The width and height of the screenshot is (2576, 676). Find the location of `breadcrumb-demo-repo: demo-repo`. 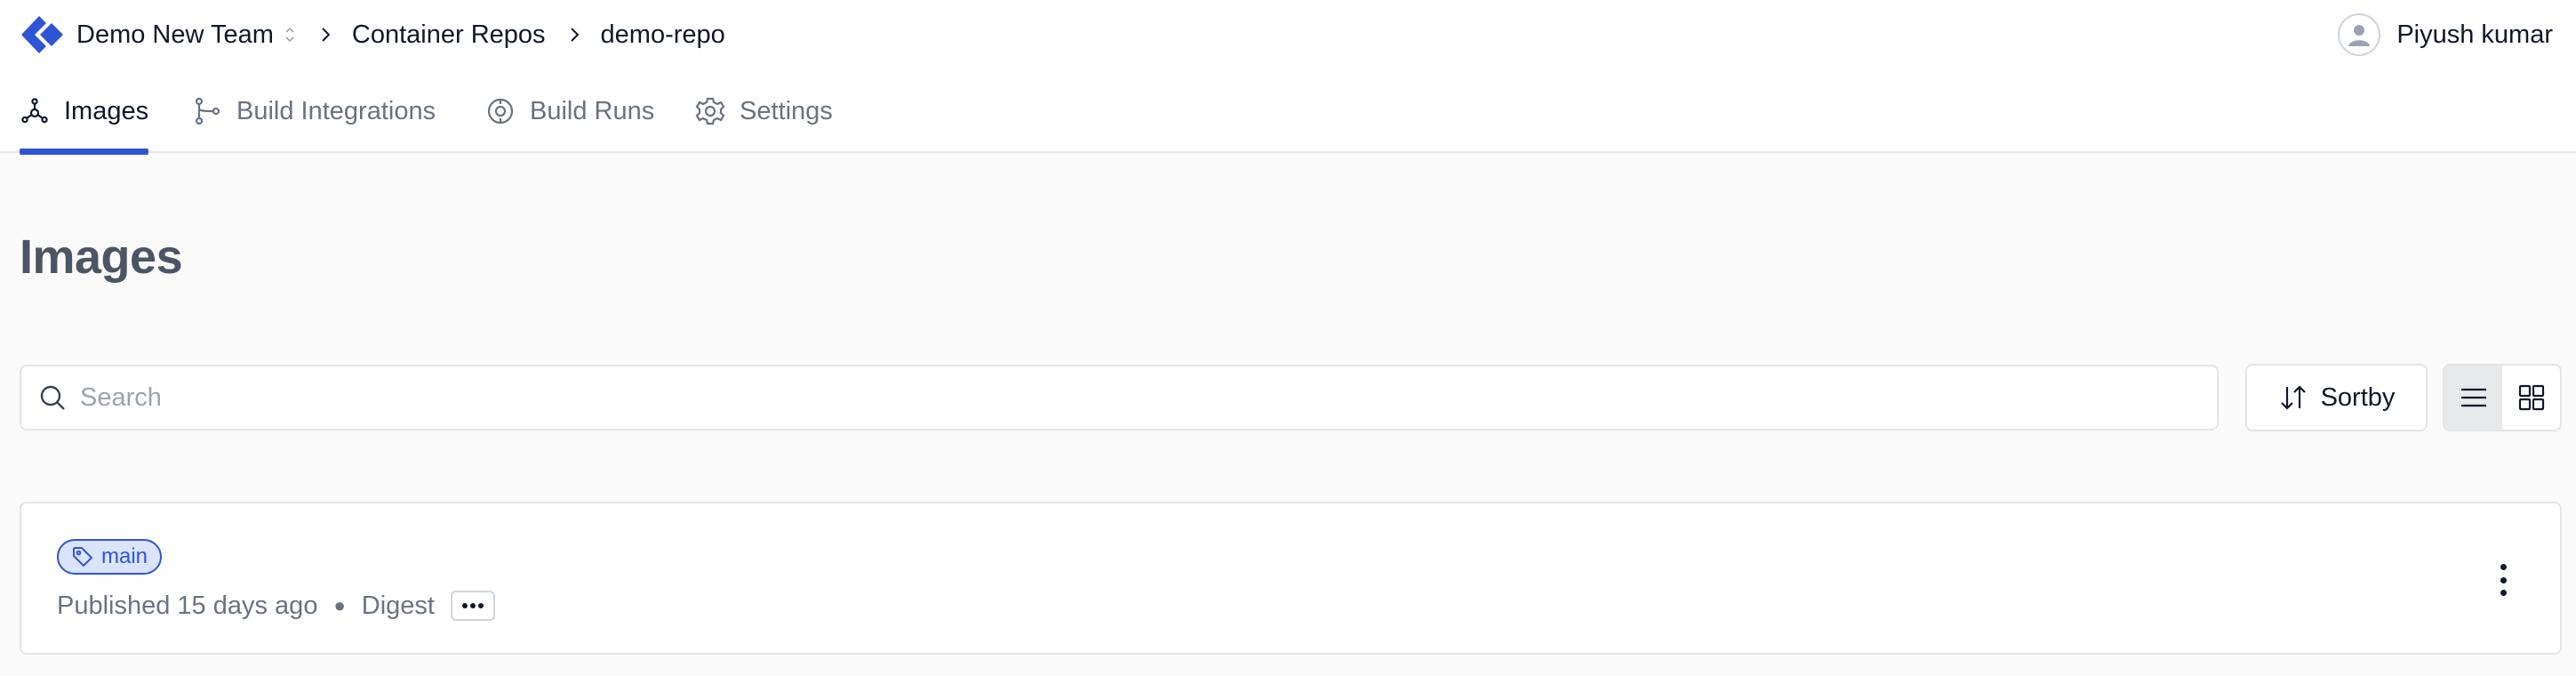

breadcrumb-demo-repo: demo-repo is located at coordinates (662, 34).